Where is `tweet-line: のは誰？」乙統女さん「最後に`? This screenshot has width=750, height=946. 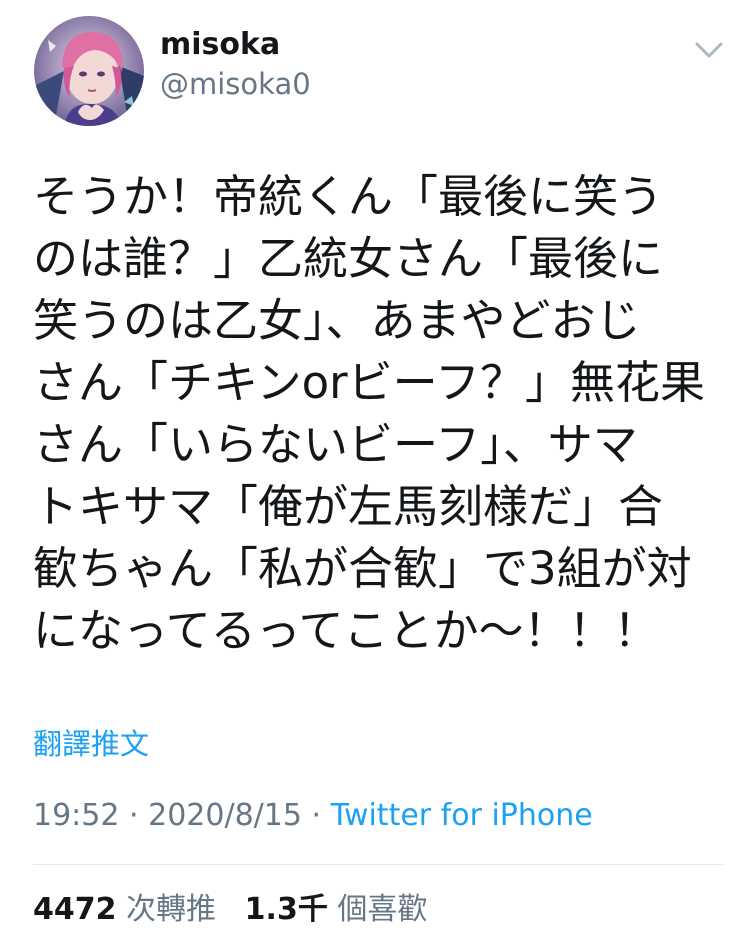
tweet-line: のは誰？」乙統女さん「最後に is located at coordinates (348, 258).